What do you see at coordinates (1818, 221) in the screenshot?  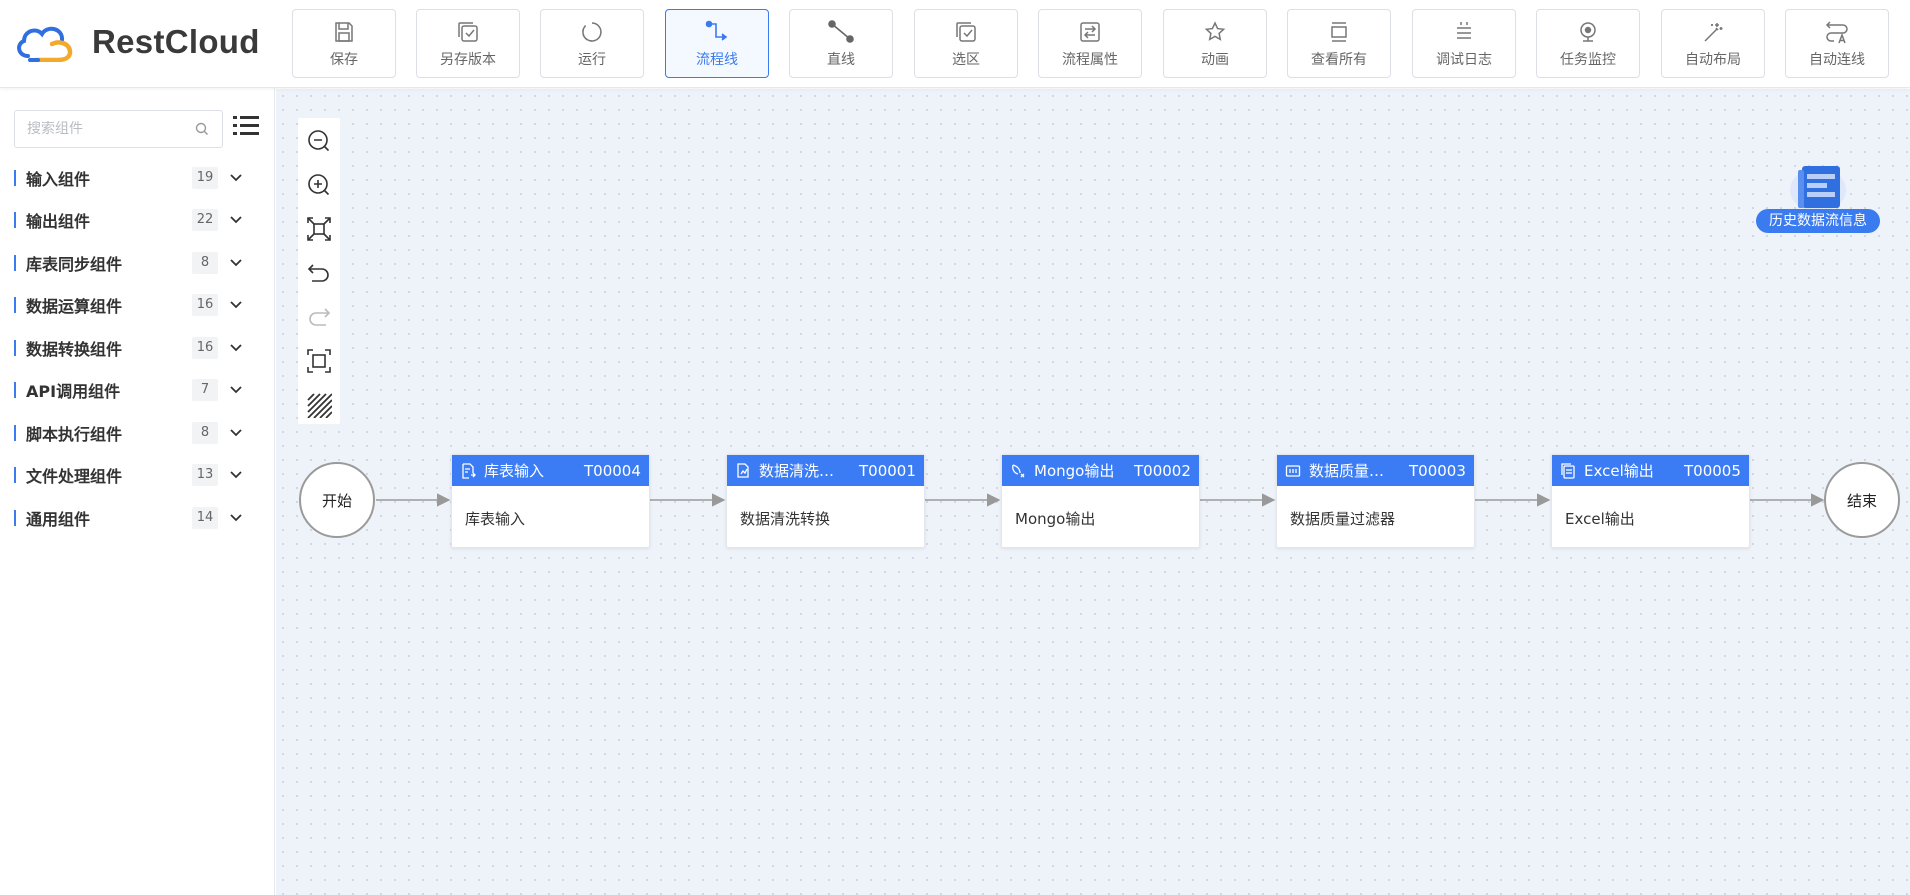 I see `history-dataflow-label: 历史数据流信息` at bounding box center [1818, 221].